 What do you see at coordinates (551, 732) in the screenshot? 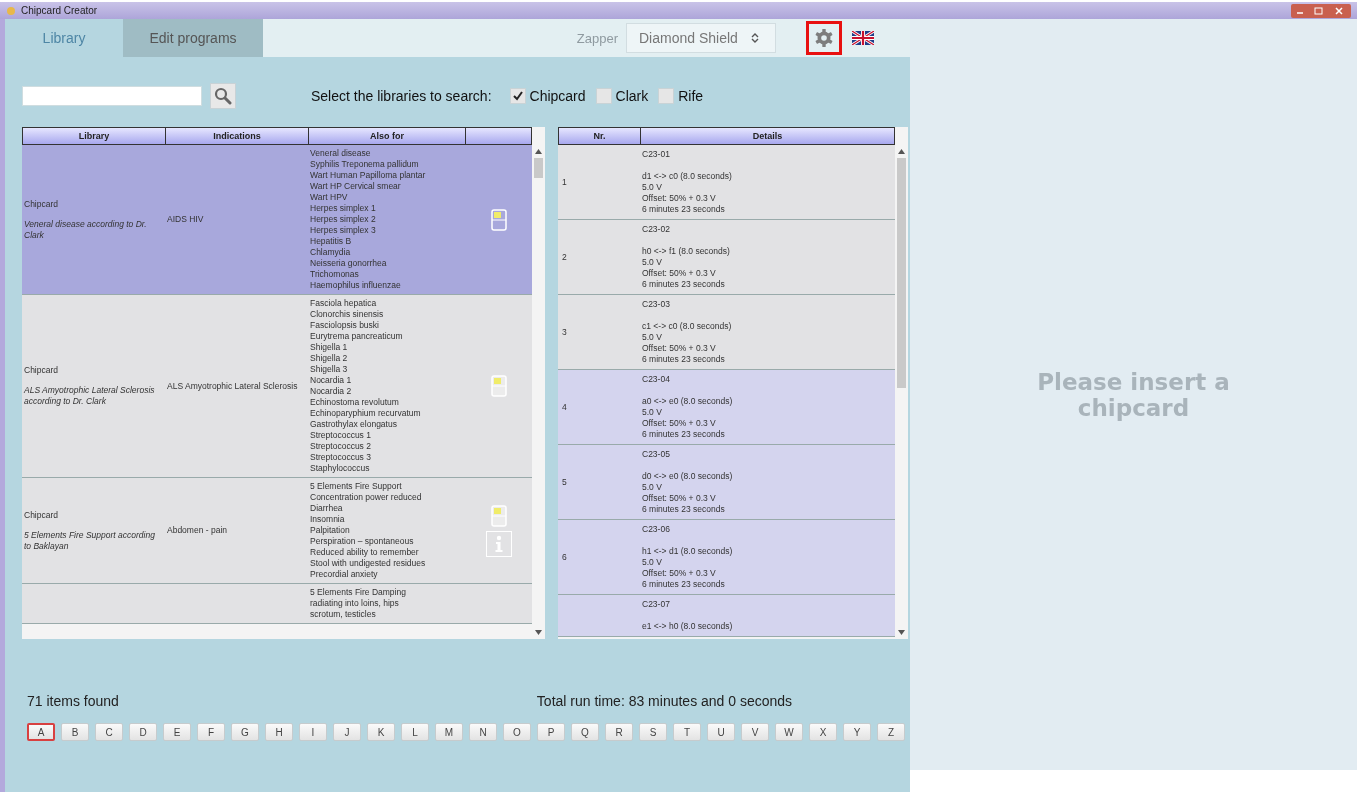
I see `letter-filter-button: P` at bounding box center [551, 732].